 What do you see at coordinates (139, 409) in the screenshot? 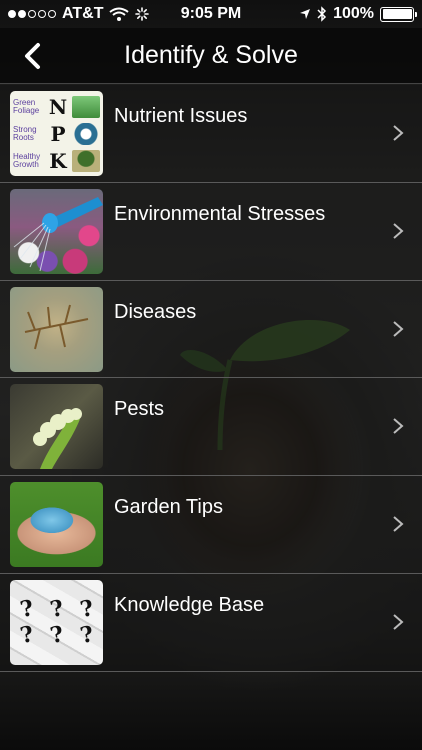
I see `list-item-label: Pests` at bounding box center [139, 409].